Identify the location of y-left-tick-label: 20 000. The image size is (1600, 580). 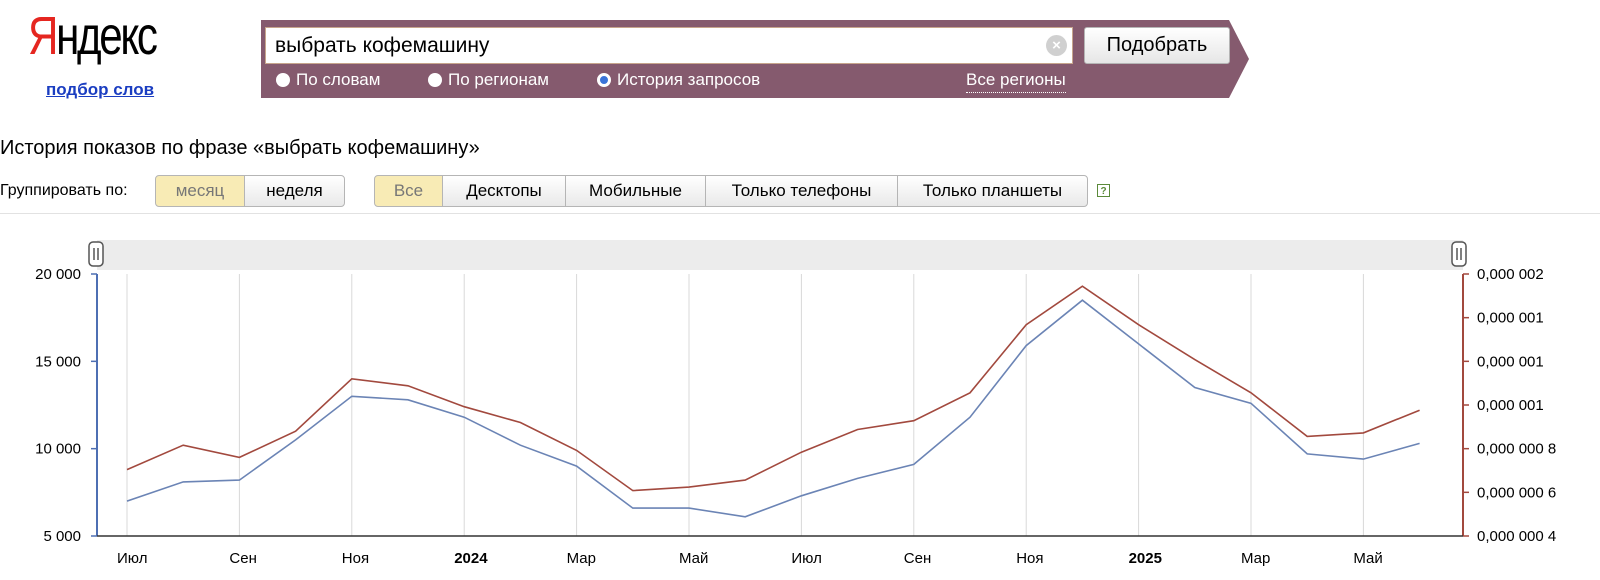
(58, 274).